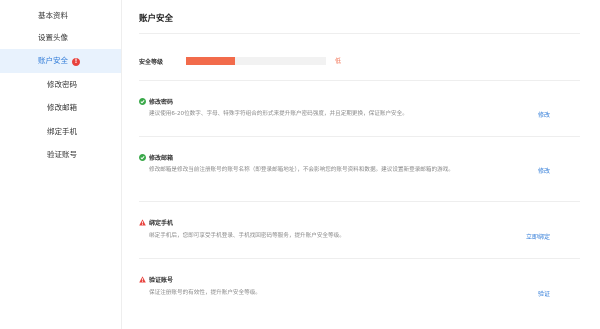 The image size is (600, 329). I want to click on section-title-change-password: 修改密码, so click(156, 101).